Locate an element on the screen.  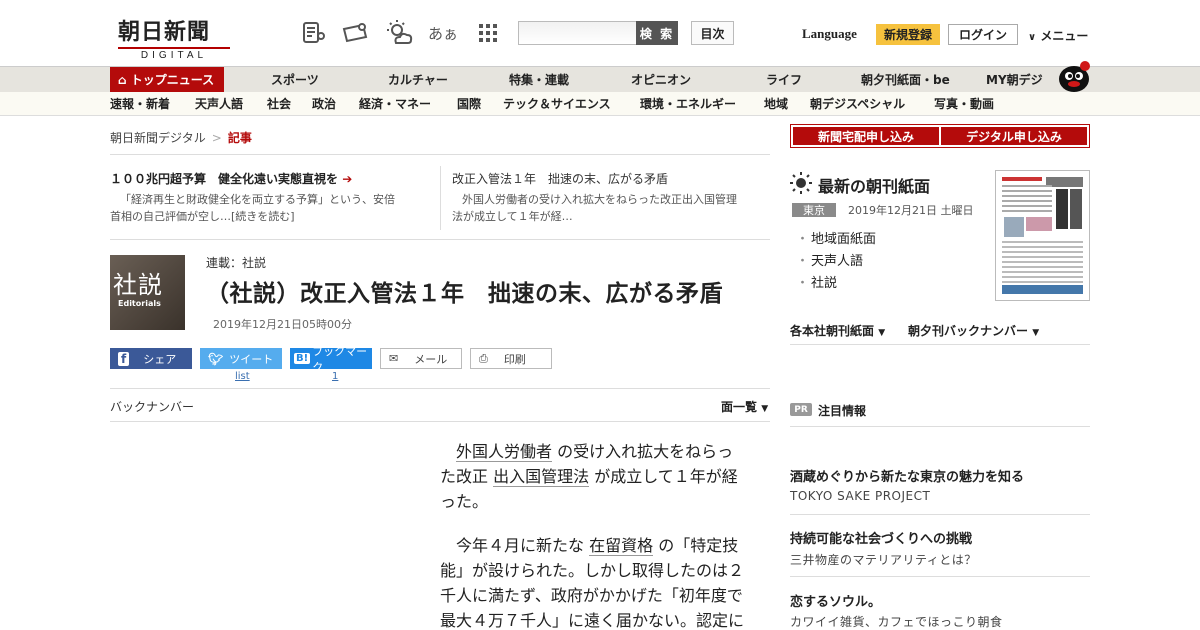
logo-main: 朝日新聞 is located at coordinates (164, 32).